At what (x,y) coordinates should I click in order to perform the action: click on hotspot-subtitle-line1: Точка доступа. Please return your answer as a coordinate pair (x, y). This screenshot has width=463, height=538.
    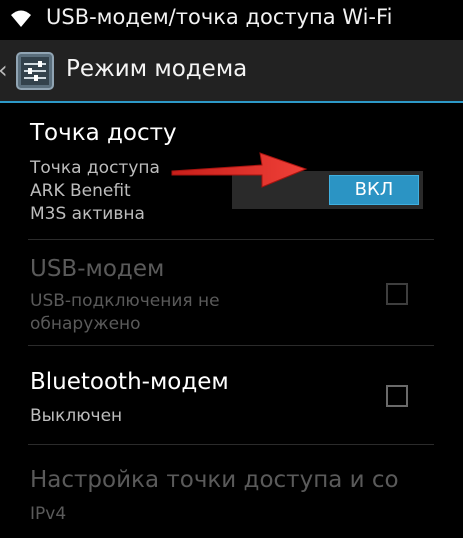
    Looking at the image, I should click on (95, 168).